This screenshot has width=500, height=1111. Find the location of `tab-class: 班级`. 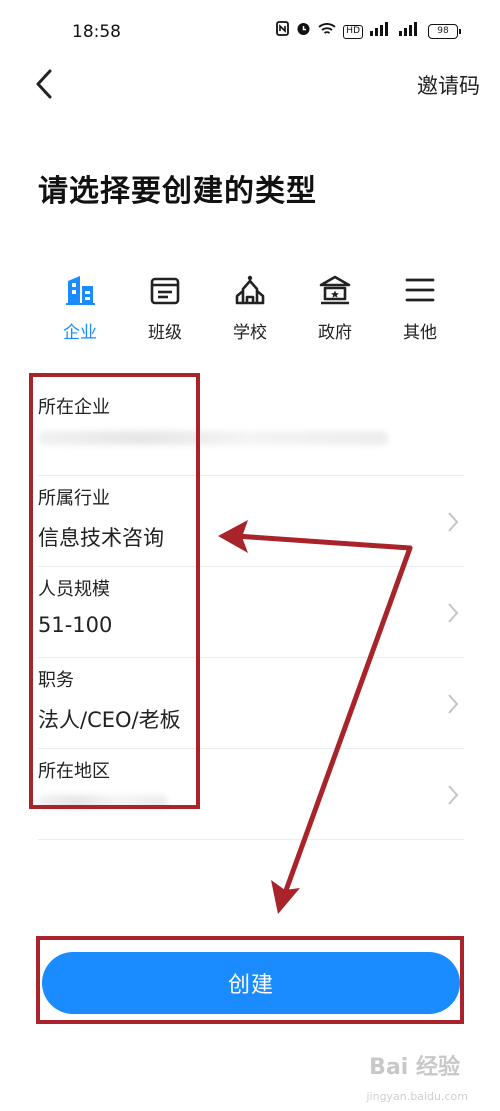

tab-class: 班级 is located at coordinates (165, 310).